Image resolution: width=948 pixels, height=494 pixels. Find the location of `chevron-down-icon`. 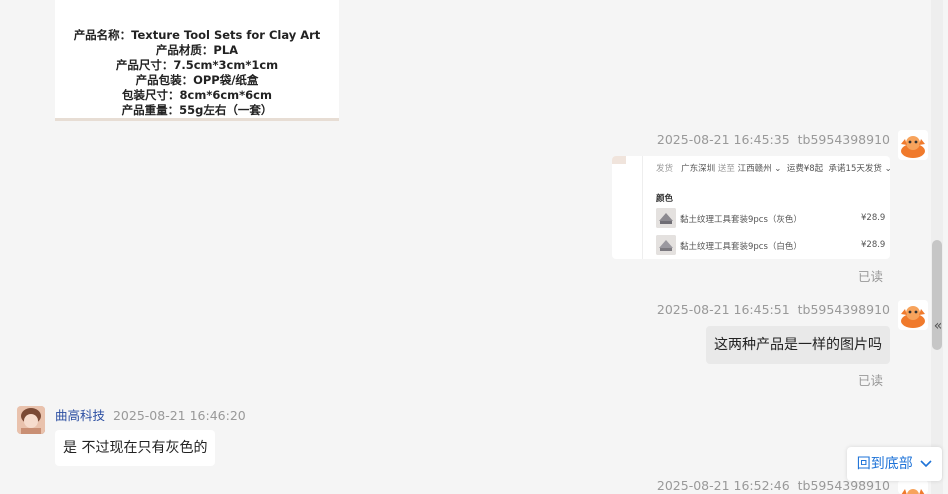

chevron-down-icon is located at coordinates (926, 464).